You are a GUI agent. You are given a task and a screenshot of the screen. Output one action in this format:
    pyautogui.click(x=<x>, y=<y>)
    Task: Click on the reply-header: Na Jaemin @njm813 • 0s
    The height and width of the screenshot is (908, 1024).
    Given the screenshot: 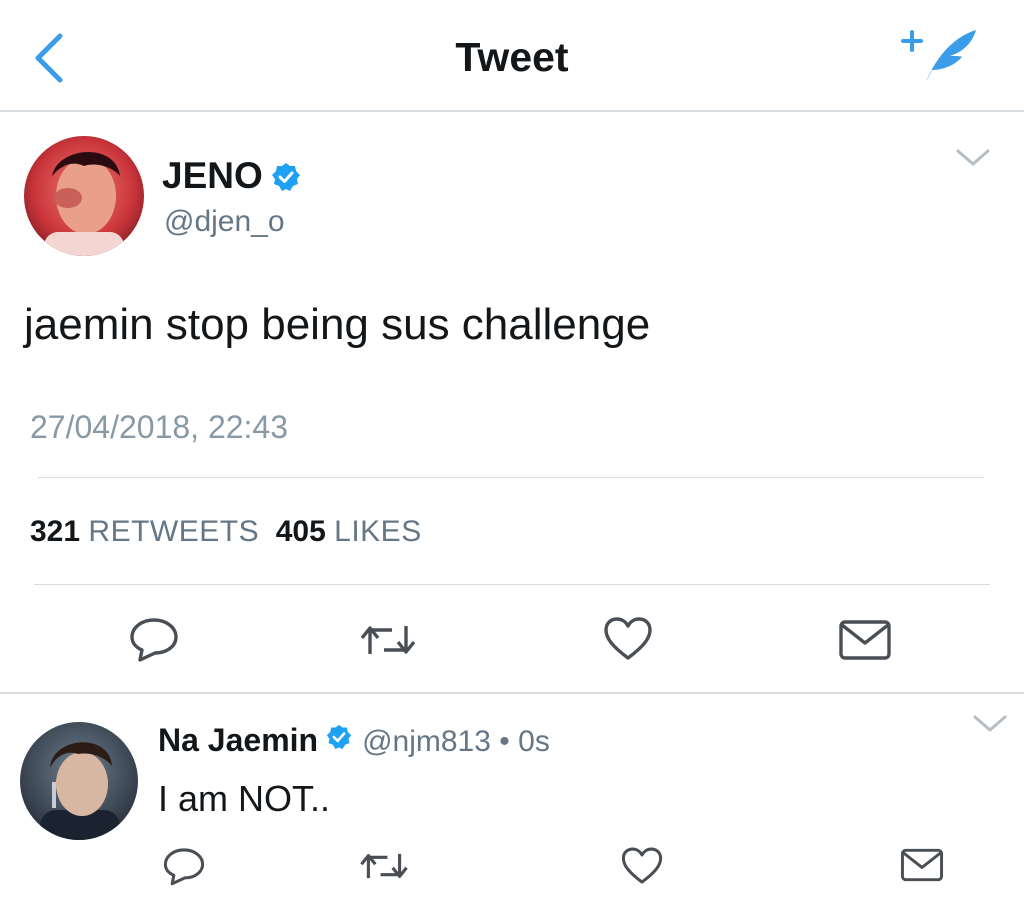 What is the action you would take?
    pyautogui.click(x=354, y=740)
    